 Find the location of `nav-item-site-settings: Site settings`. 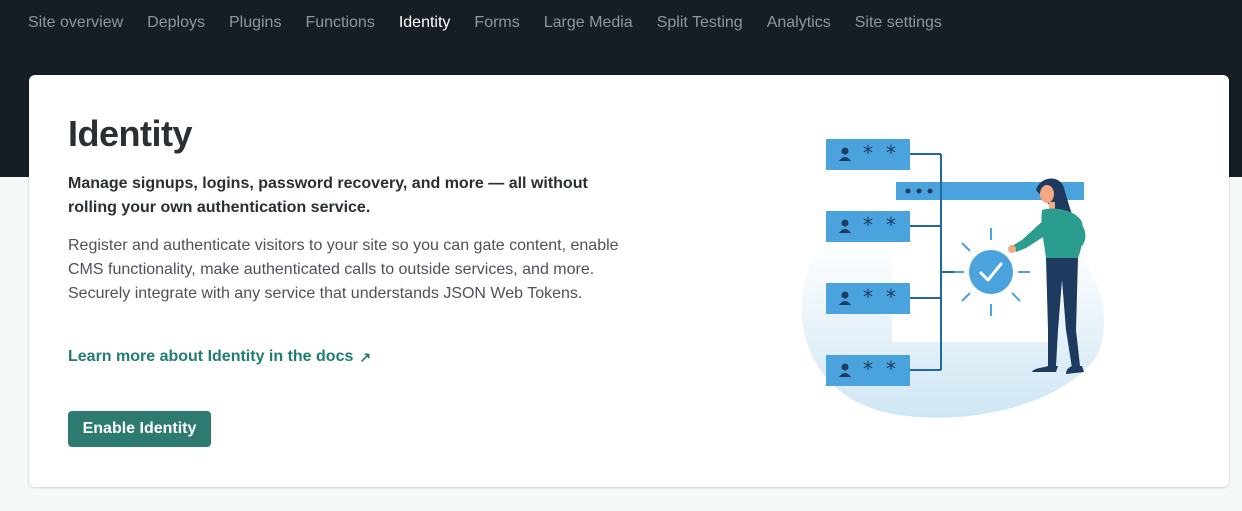

nav-item-site-settings: Site settings is located at coordinates (898, 23).